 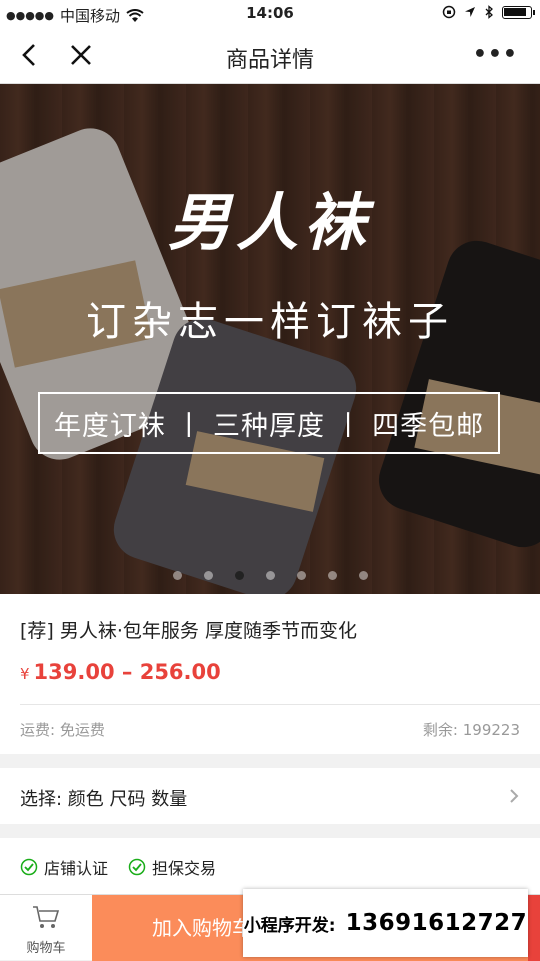 I want to click on bluetooth-icon, so click(x=489, y=12).